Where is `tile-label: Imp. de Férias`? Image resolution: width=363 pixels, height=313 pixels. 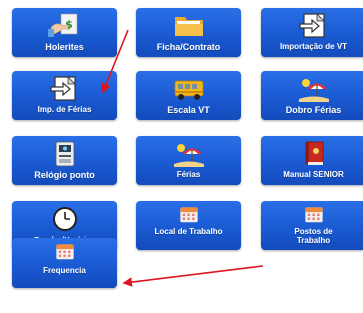 tile-label: Imp. de Férias is located at coordinates (64, 109).